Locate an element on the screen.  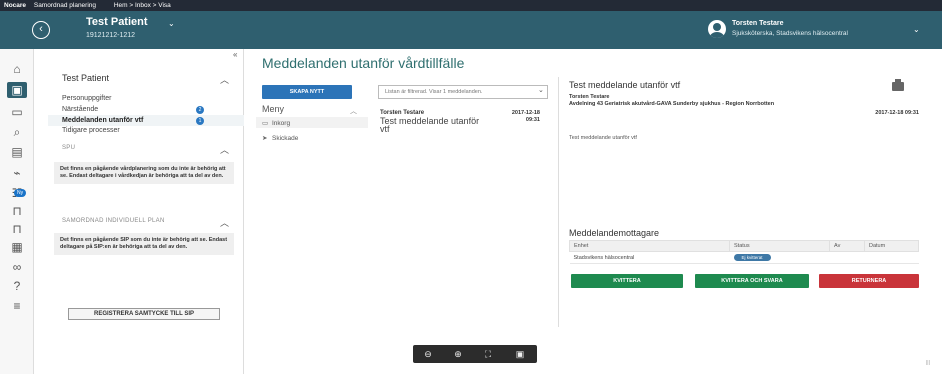
menu-item-skickade: ➤ Skickade is located at coordinates (280, 138).